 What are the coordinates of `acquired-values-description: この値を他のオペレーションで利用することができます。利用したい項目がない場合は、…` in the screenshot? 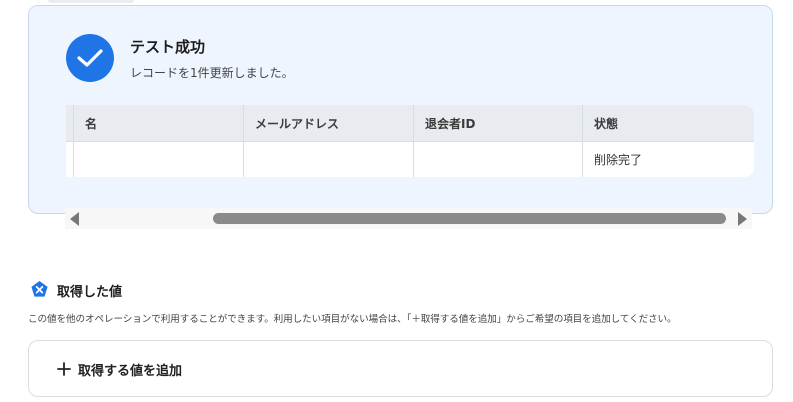 It's located at (352, 319).